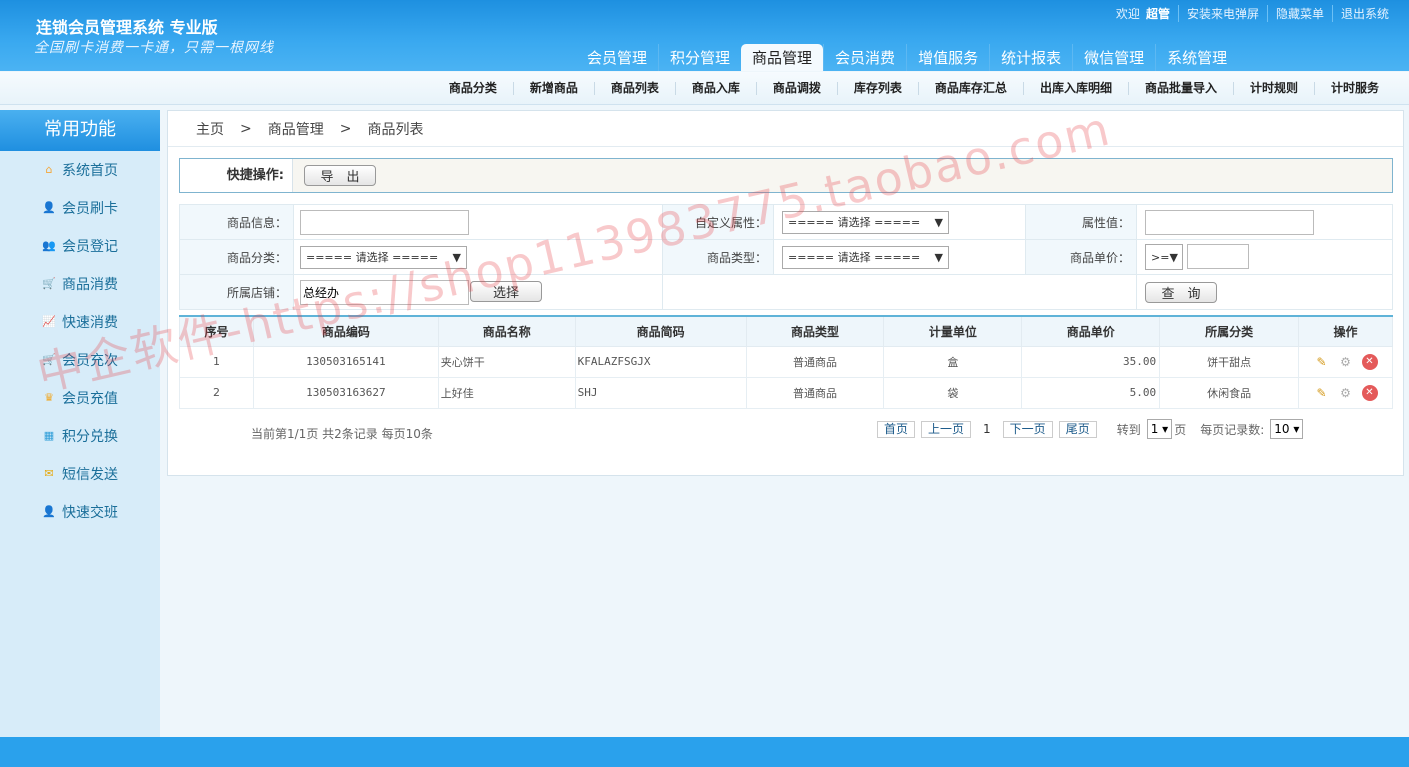  What do you see at coordinates (864, 57) in the screenshot?
I see `nav-tab: 会员消费` at bounding box center [864, 57].